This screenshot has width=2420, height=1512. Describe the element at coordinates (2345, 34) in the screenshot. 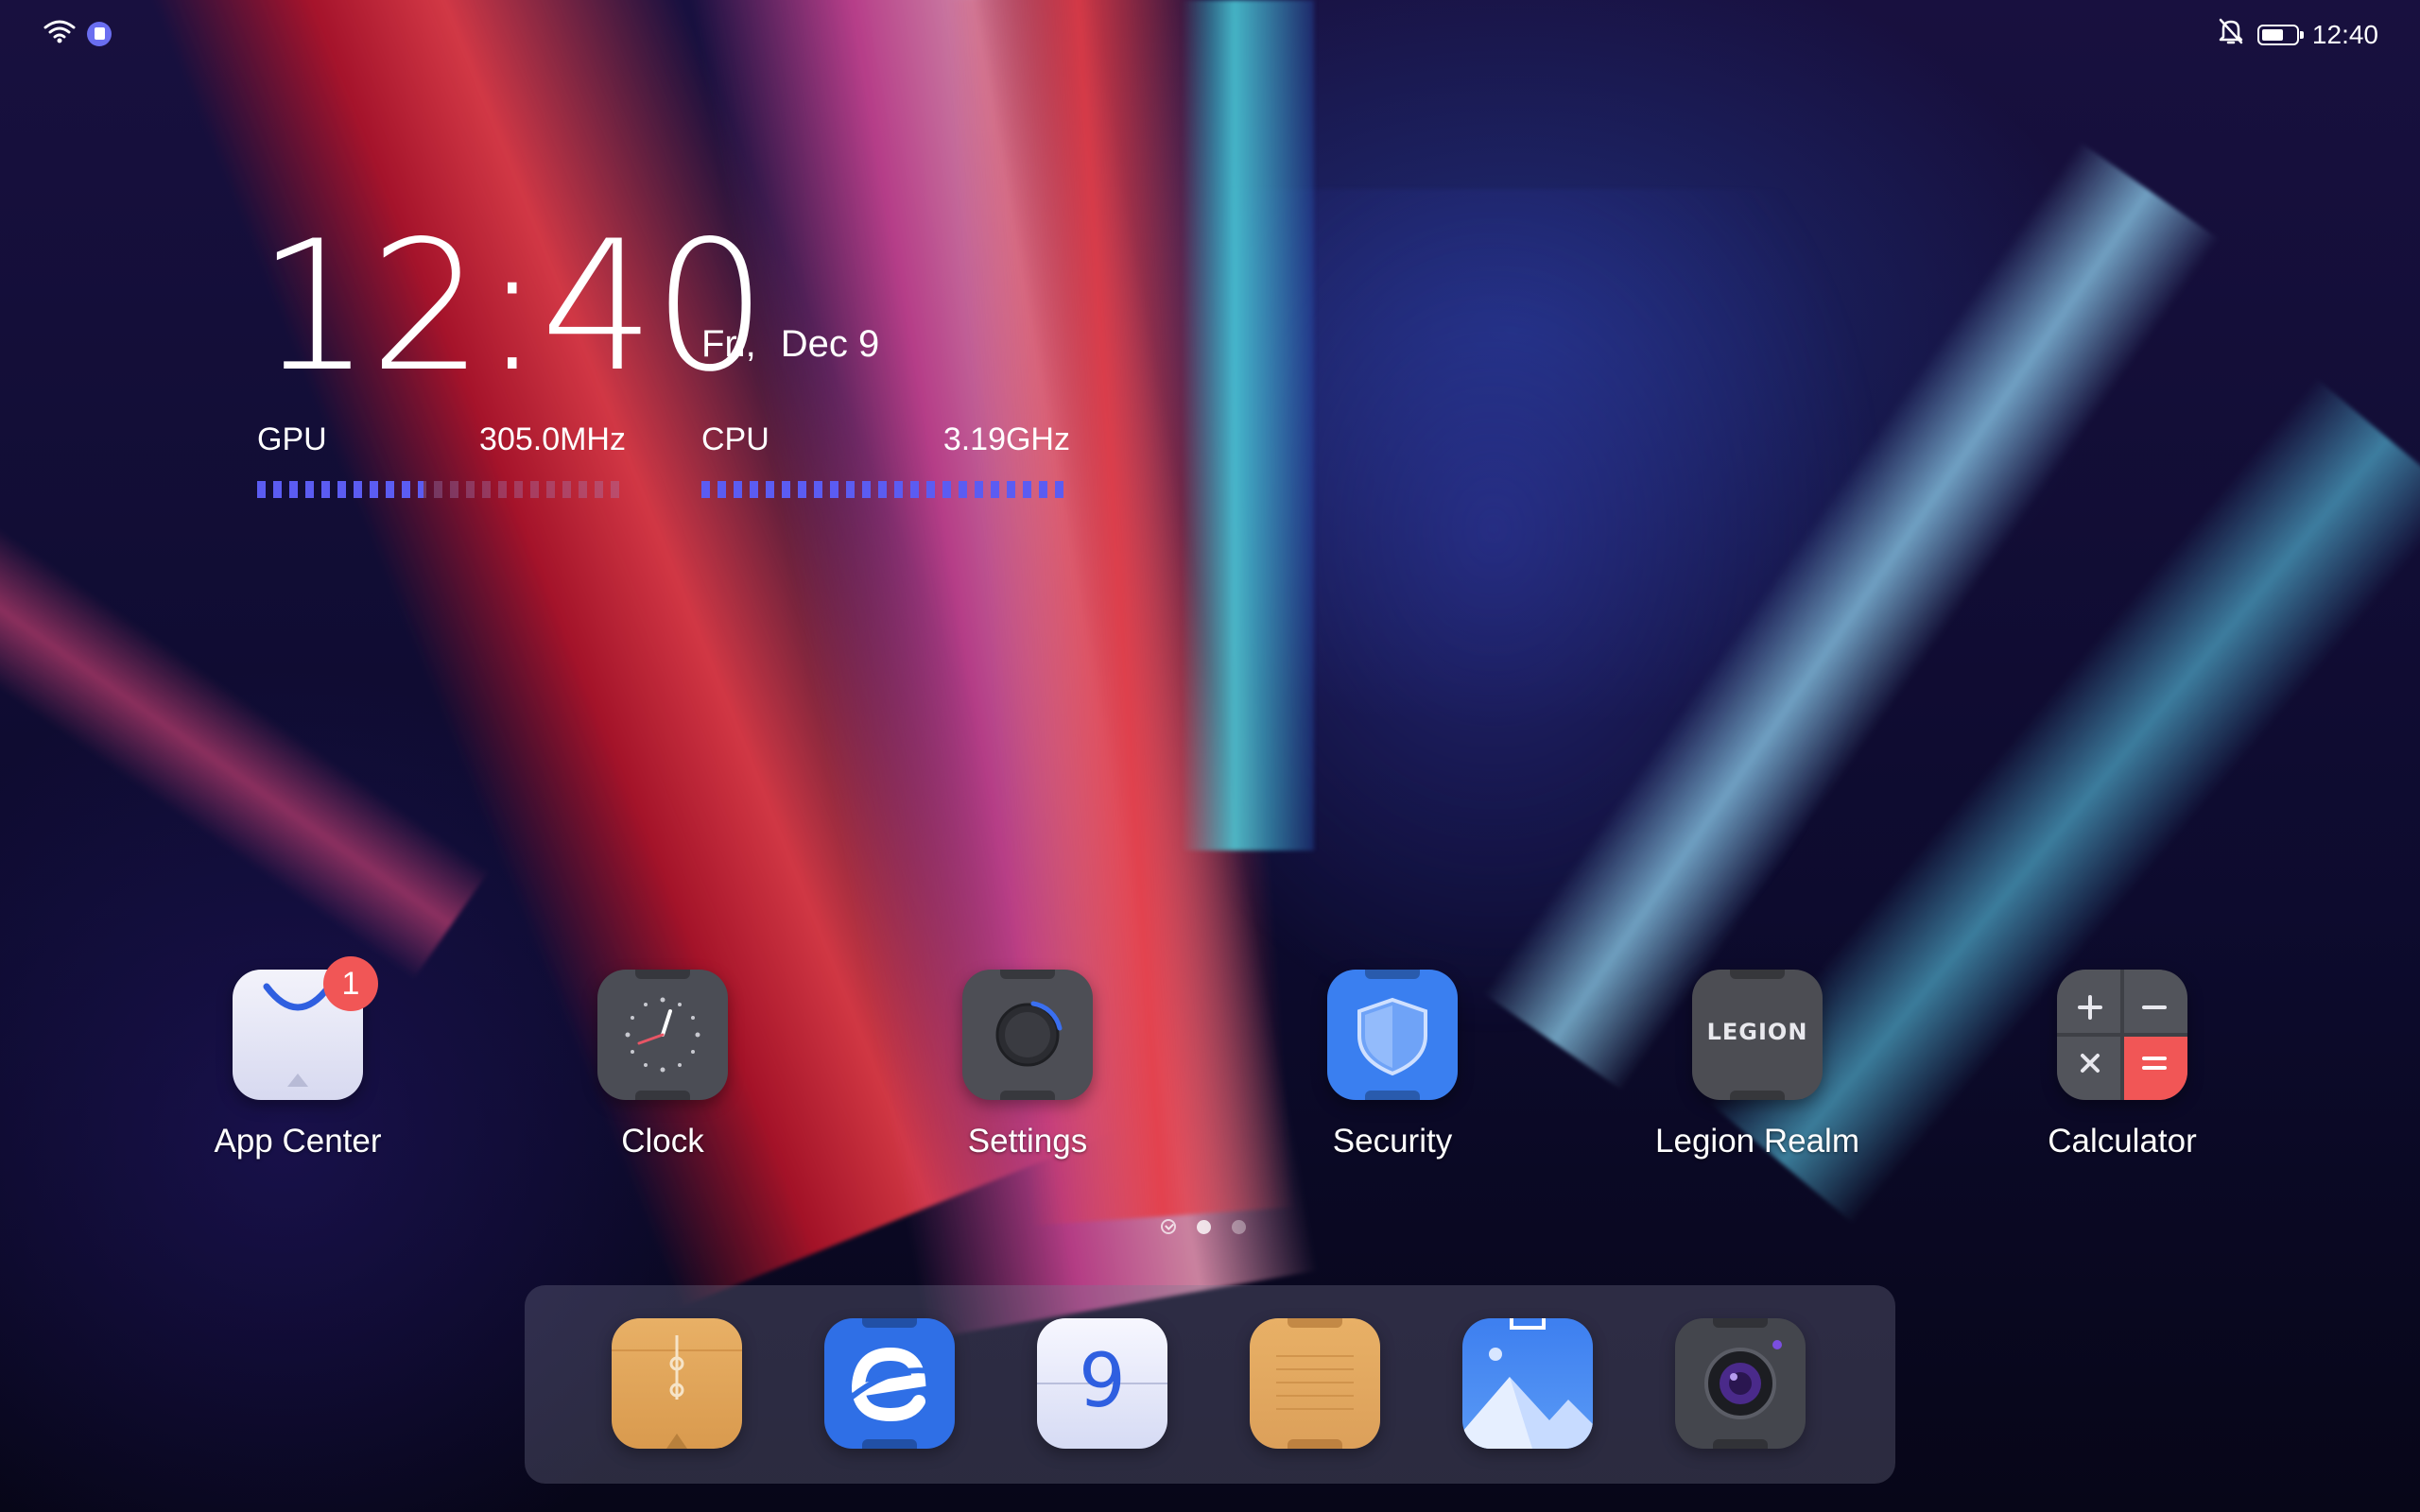

I see `status-time: 12:40` at that location.